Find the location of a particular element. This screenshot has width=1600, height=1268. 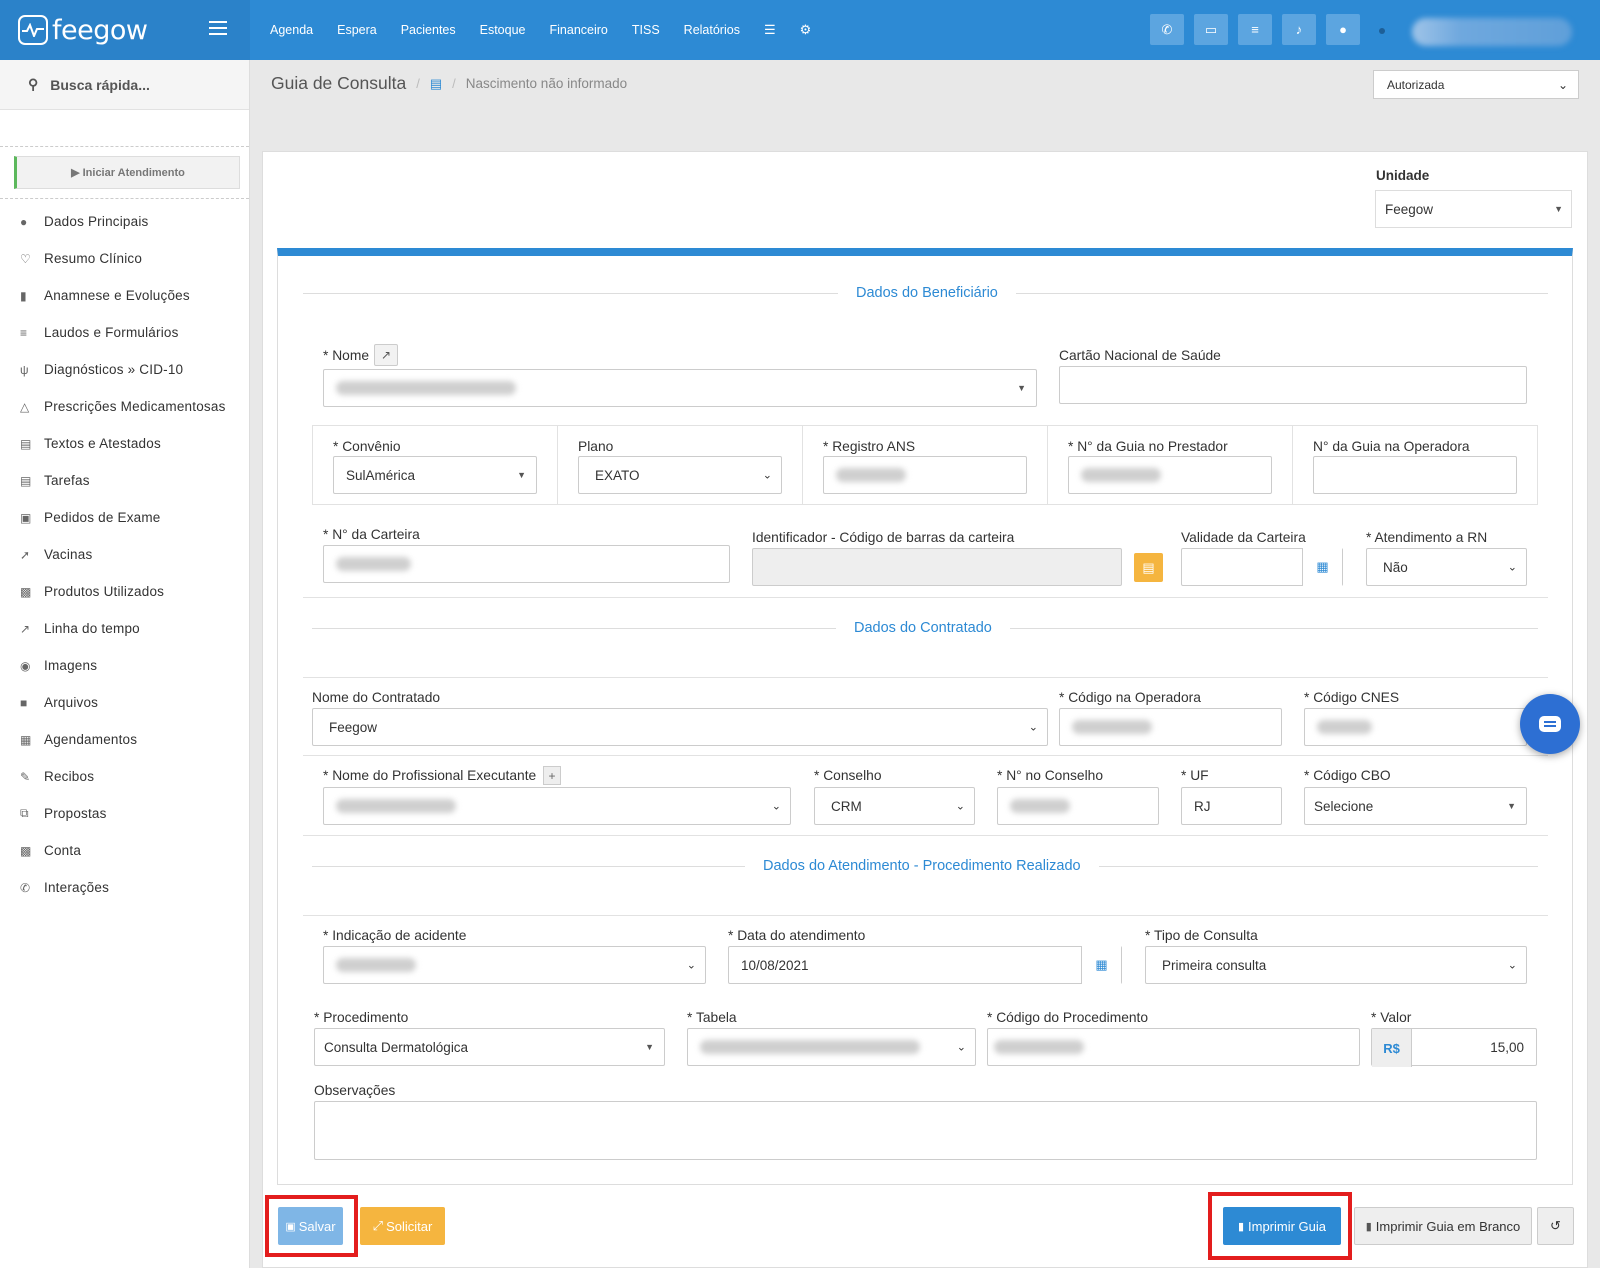

section-title: Dados do Contratado is located at coordinates (923, 628).